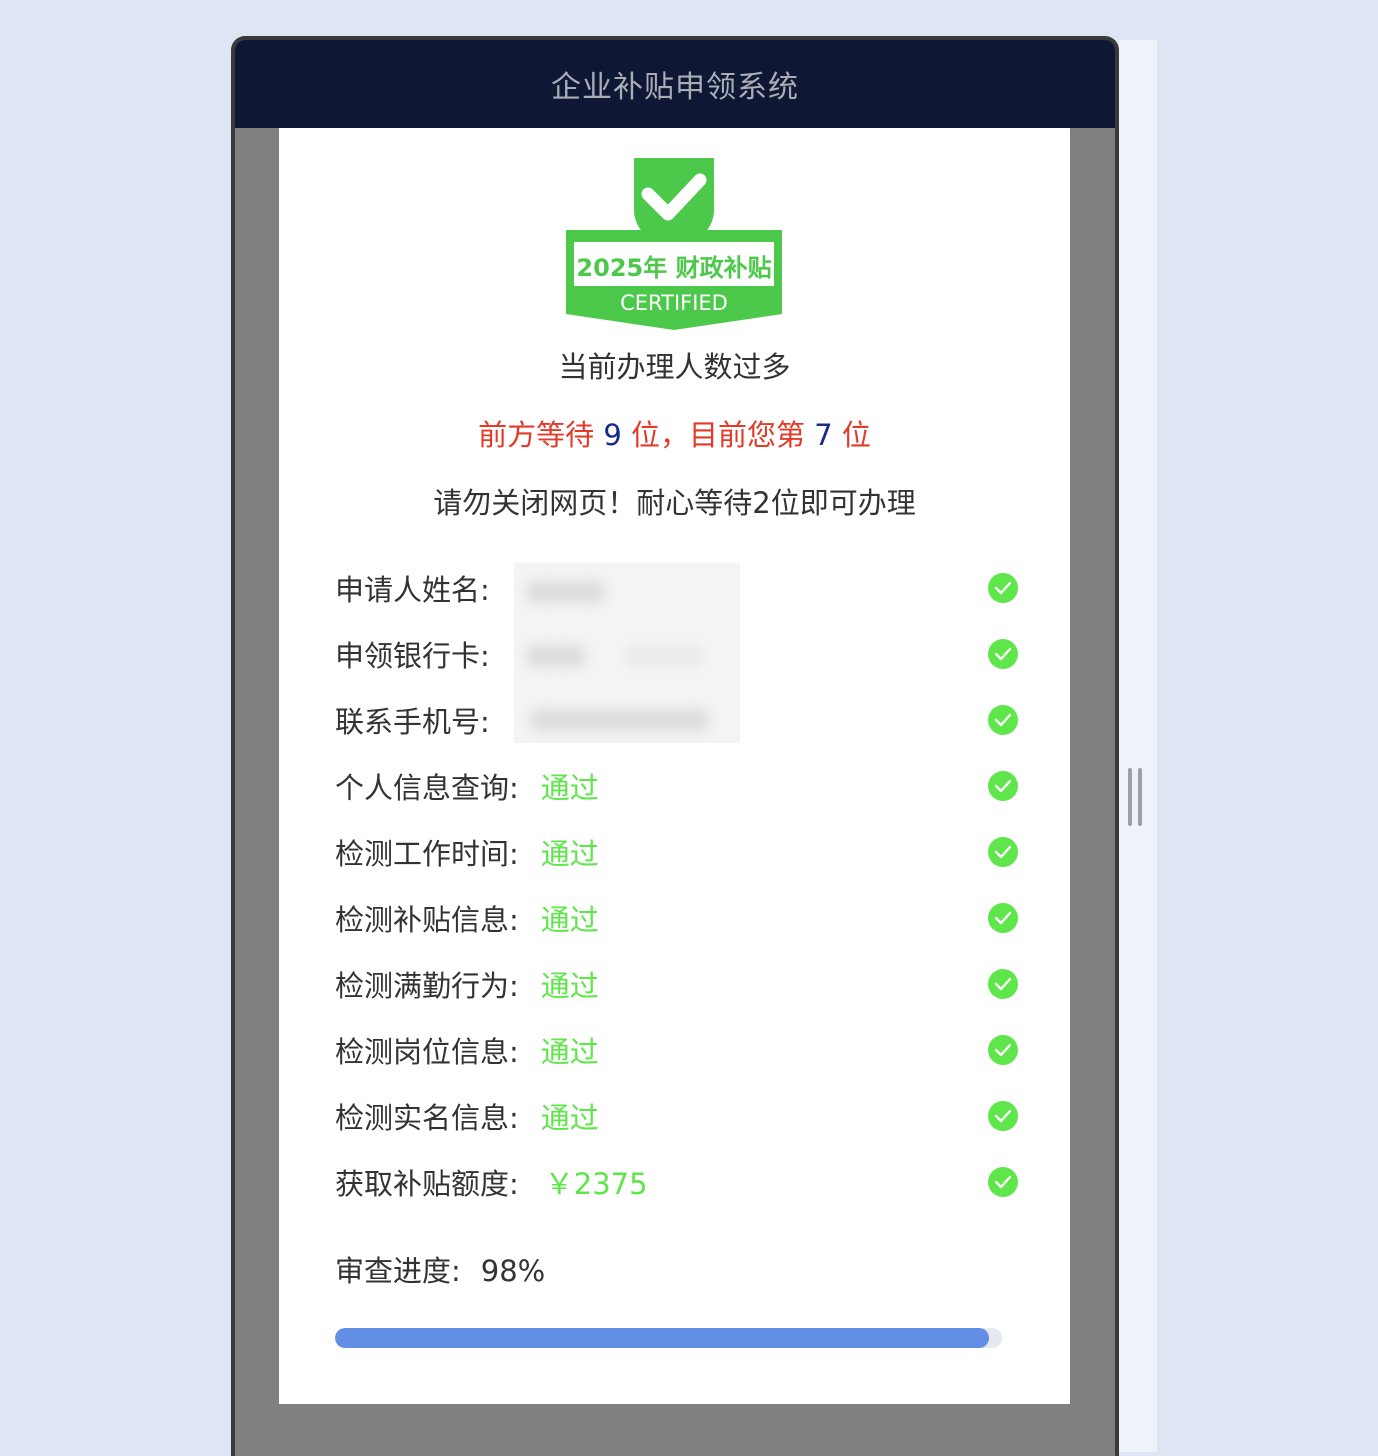 This screenshot has width=1378, height=1456. What do you see at coordinates (677, 654) in the screenshot?
I see `field-row: 申领银行卡:` at bounding box center [677, 654].